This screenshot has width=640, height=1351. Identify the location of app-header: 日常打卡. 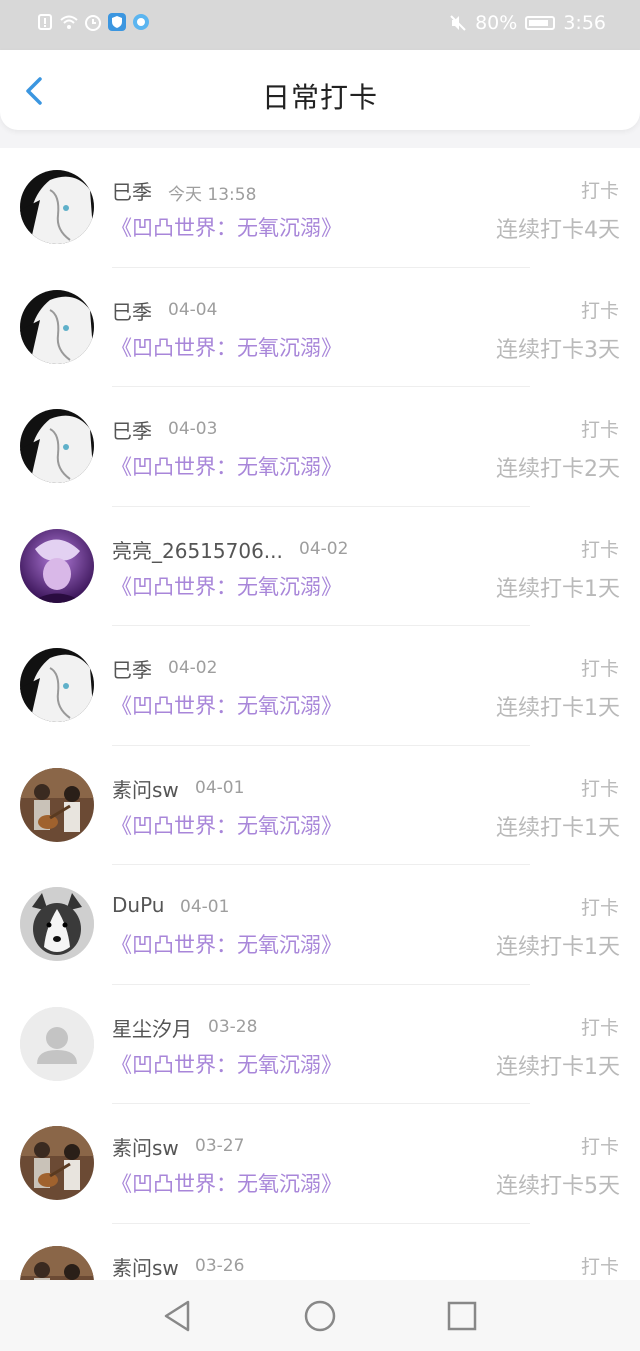
(320, 90).